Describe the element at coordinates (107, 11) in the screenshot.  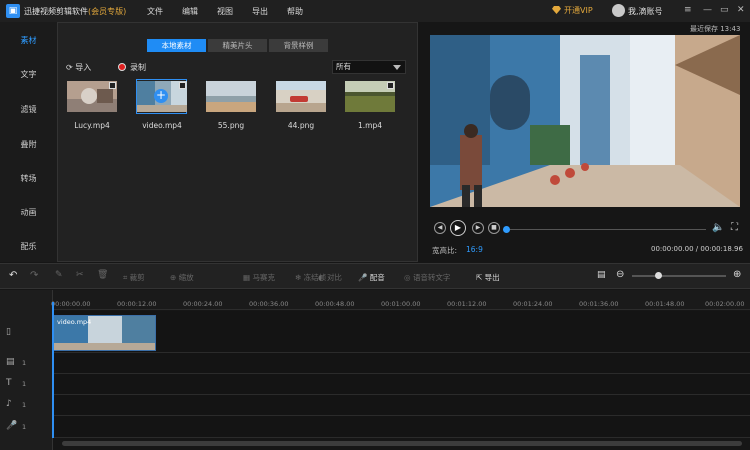
I see `edition-label: (会员专版)` at that location.